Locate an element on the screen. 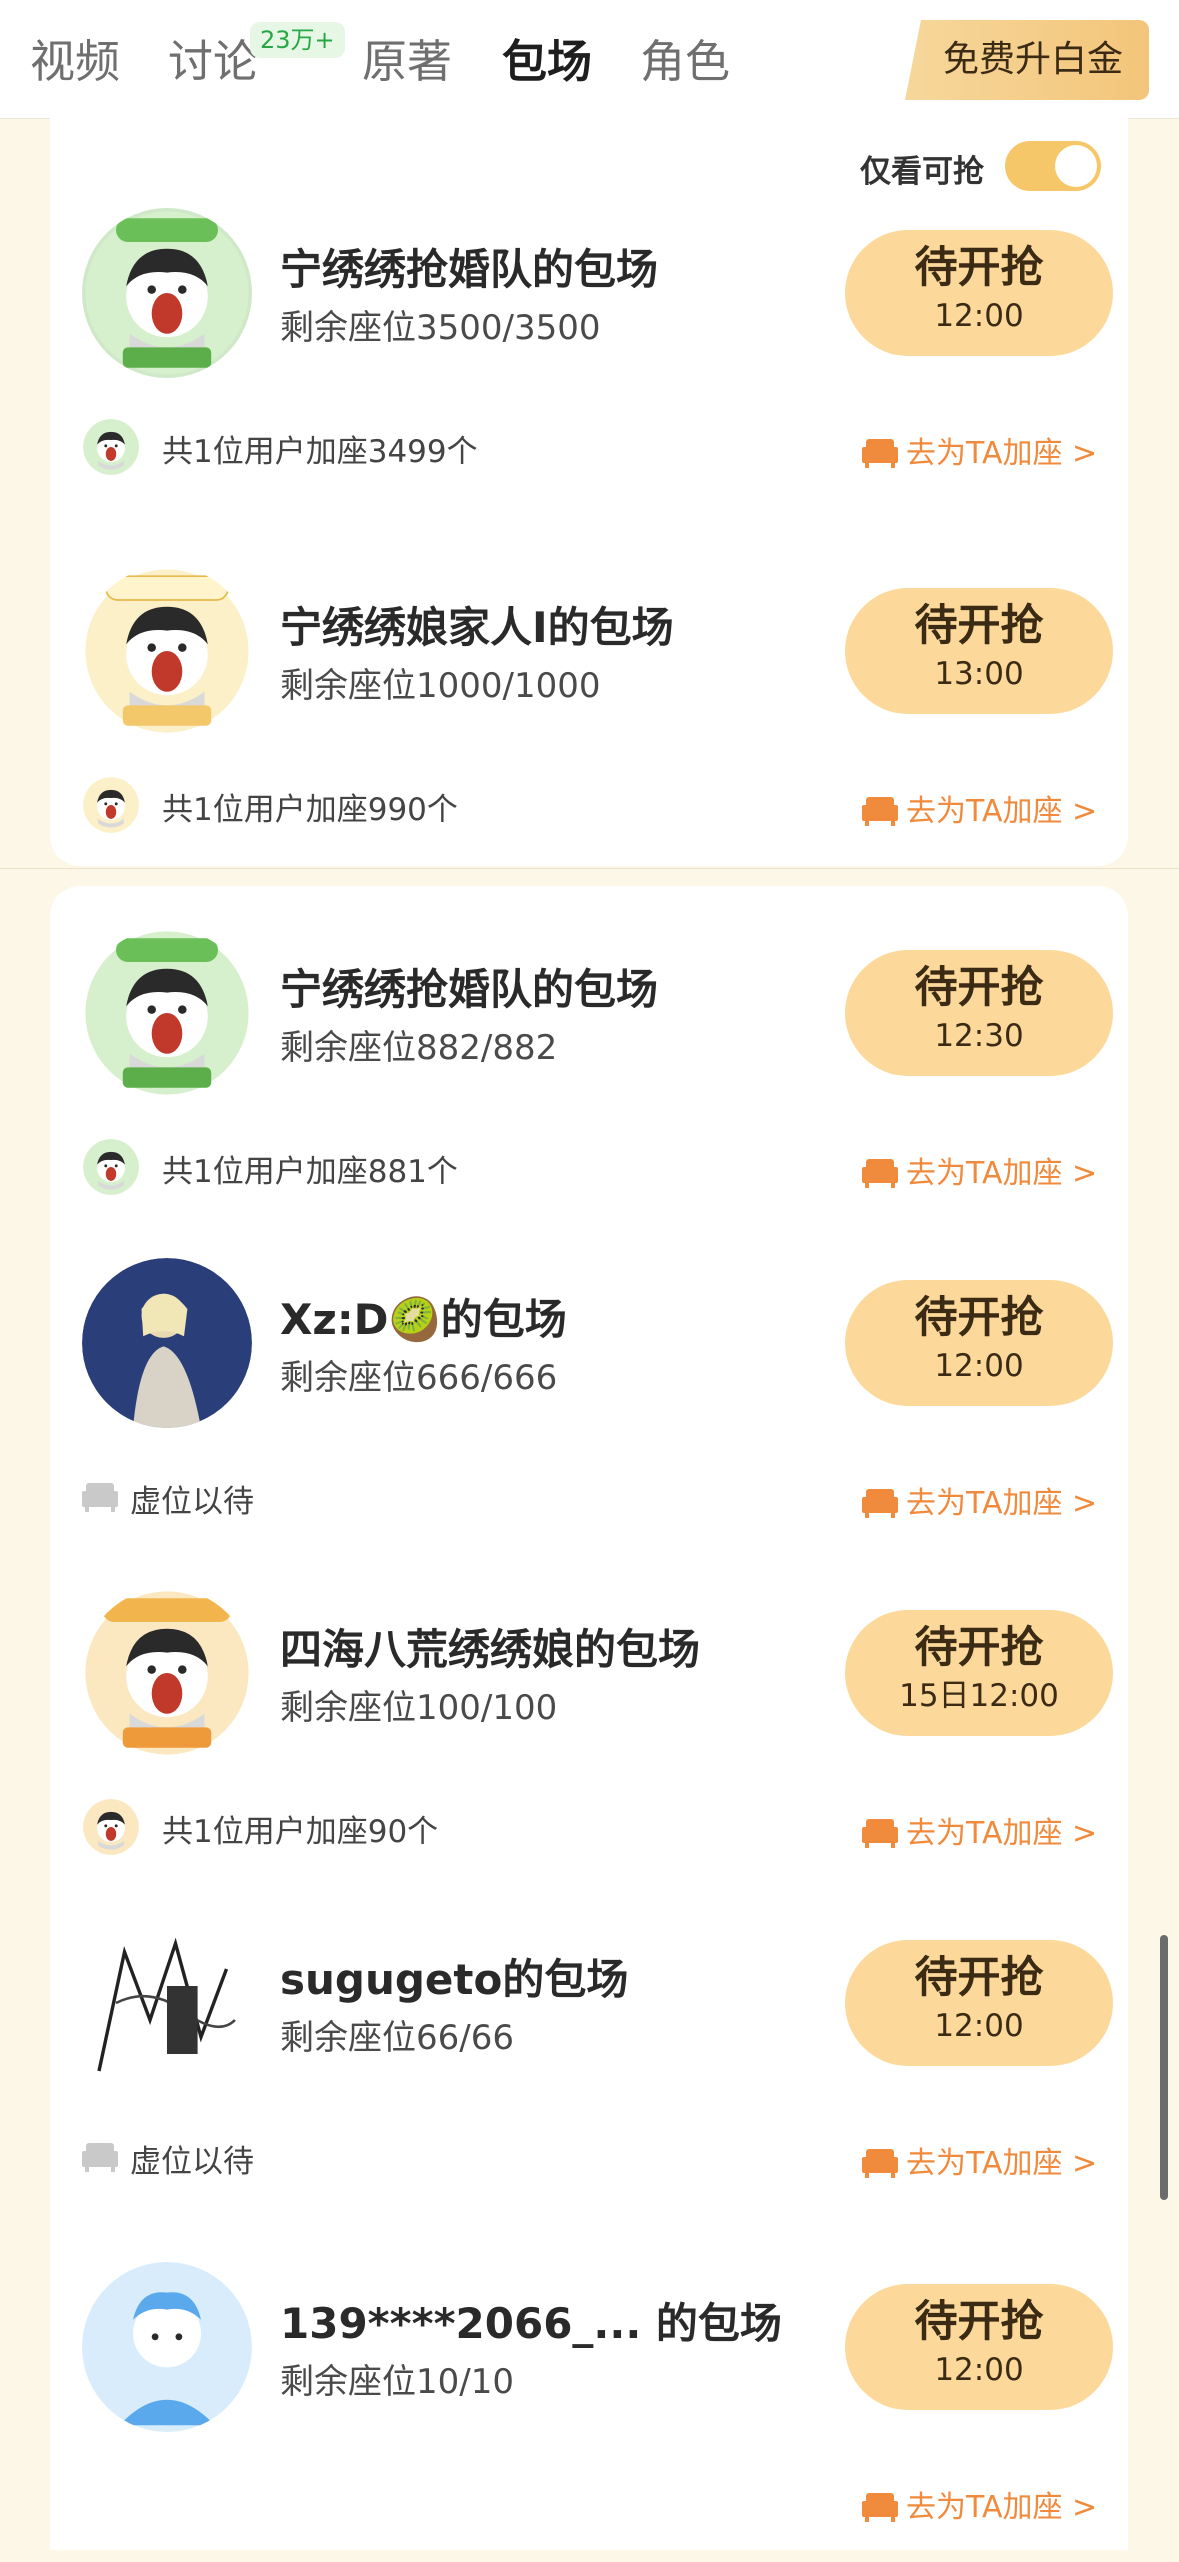  tab-original-novel: 原著 is located at coordinates (407, 62).